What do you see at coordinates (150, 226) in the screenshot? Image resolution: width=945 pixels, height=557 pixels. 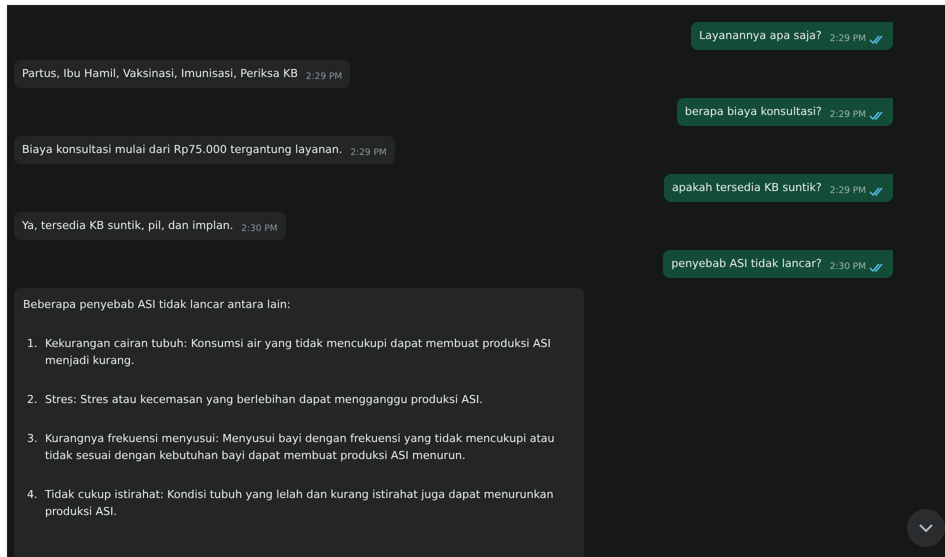 I see `received-message: Ya, tersedia KB suntik, pil, dan implan. 2:30 PM` at bounding box center [150, 226].